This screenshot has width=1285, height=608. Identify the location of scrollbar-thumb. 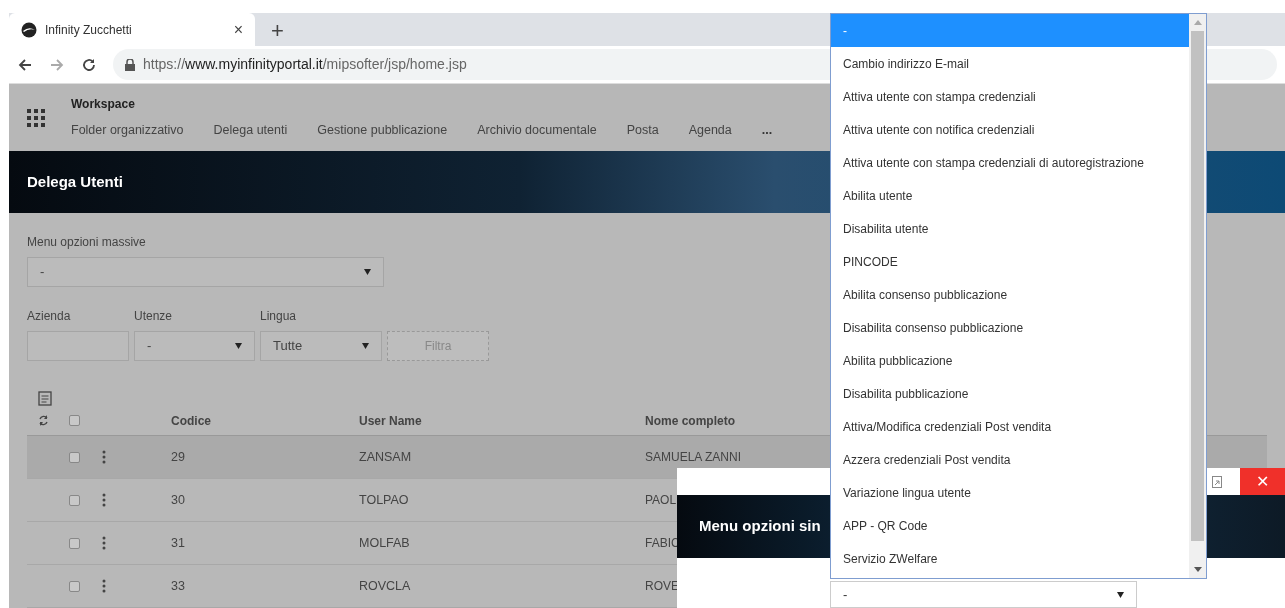
(1197, 286).